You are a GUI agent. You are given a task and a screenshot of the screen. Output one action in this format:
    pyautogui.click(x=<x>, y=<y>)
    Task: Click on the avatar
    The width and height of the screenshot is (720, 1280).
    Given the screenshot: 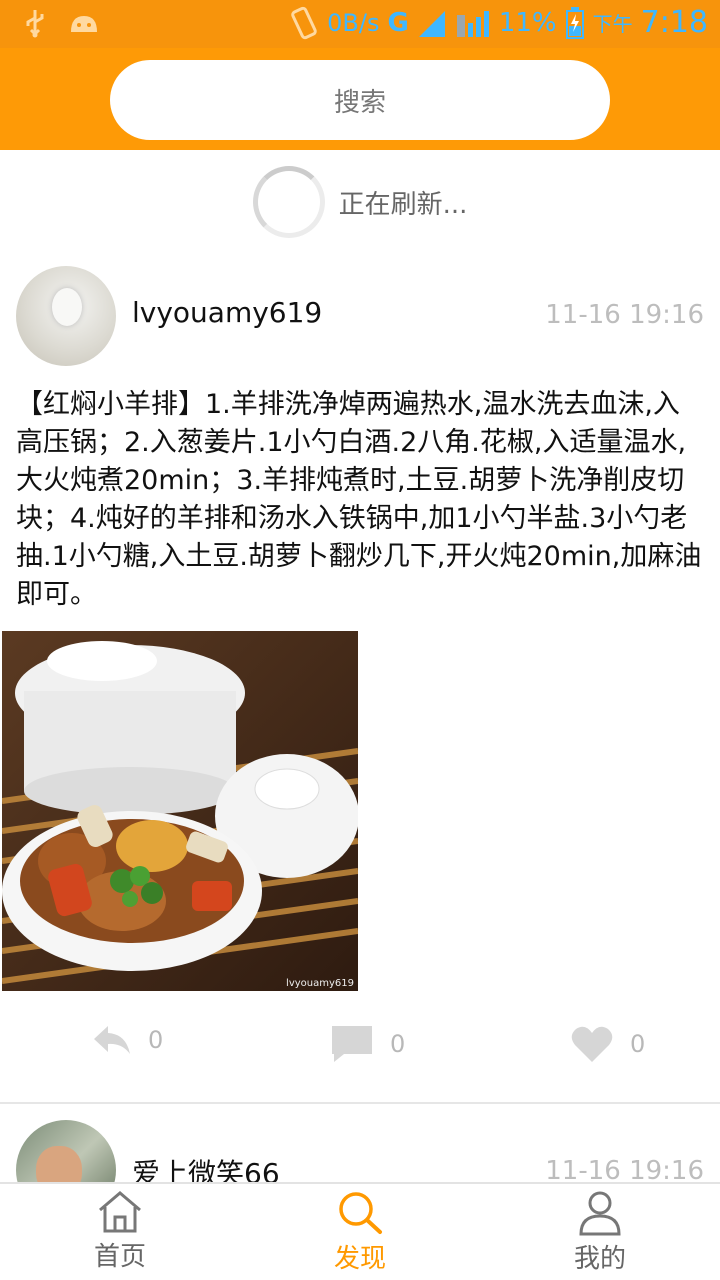 What is the action you would take?
    pyautogui.click(x=66, y=316)
    